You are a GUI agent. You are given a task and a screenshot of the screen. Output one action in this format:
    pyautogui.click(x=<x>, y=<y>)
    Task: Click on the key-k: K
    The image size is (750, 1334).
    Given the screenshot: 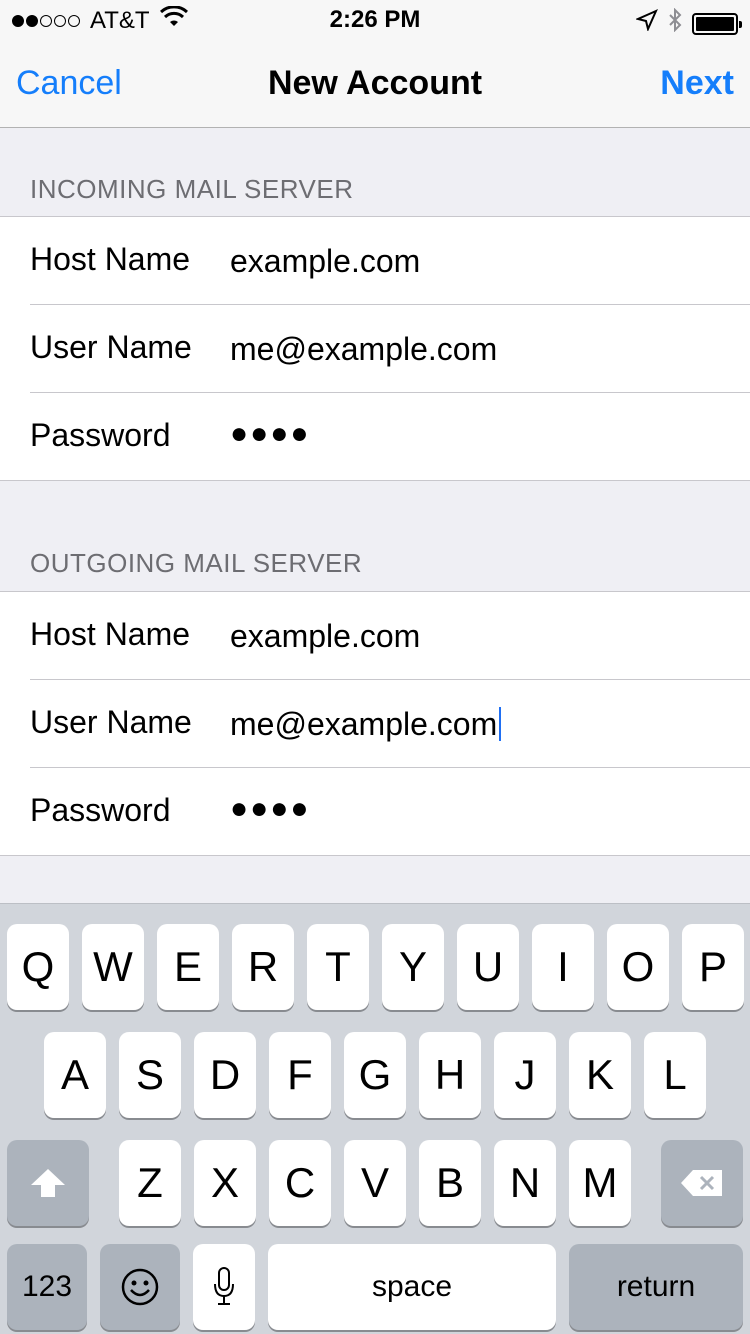 What is the action you would take?
    pyautogui.click(x=600, y=1075)
    